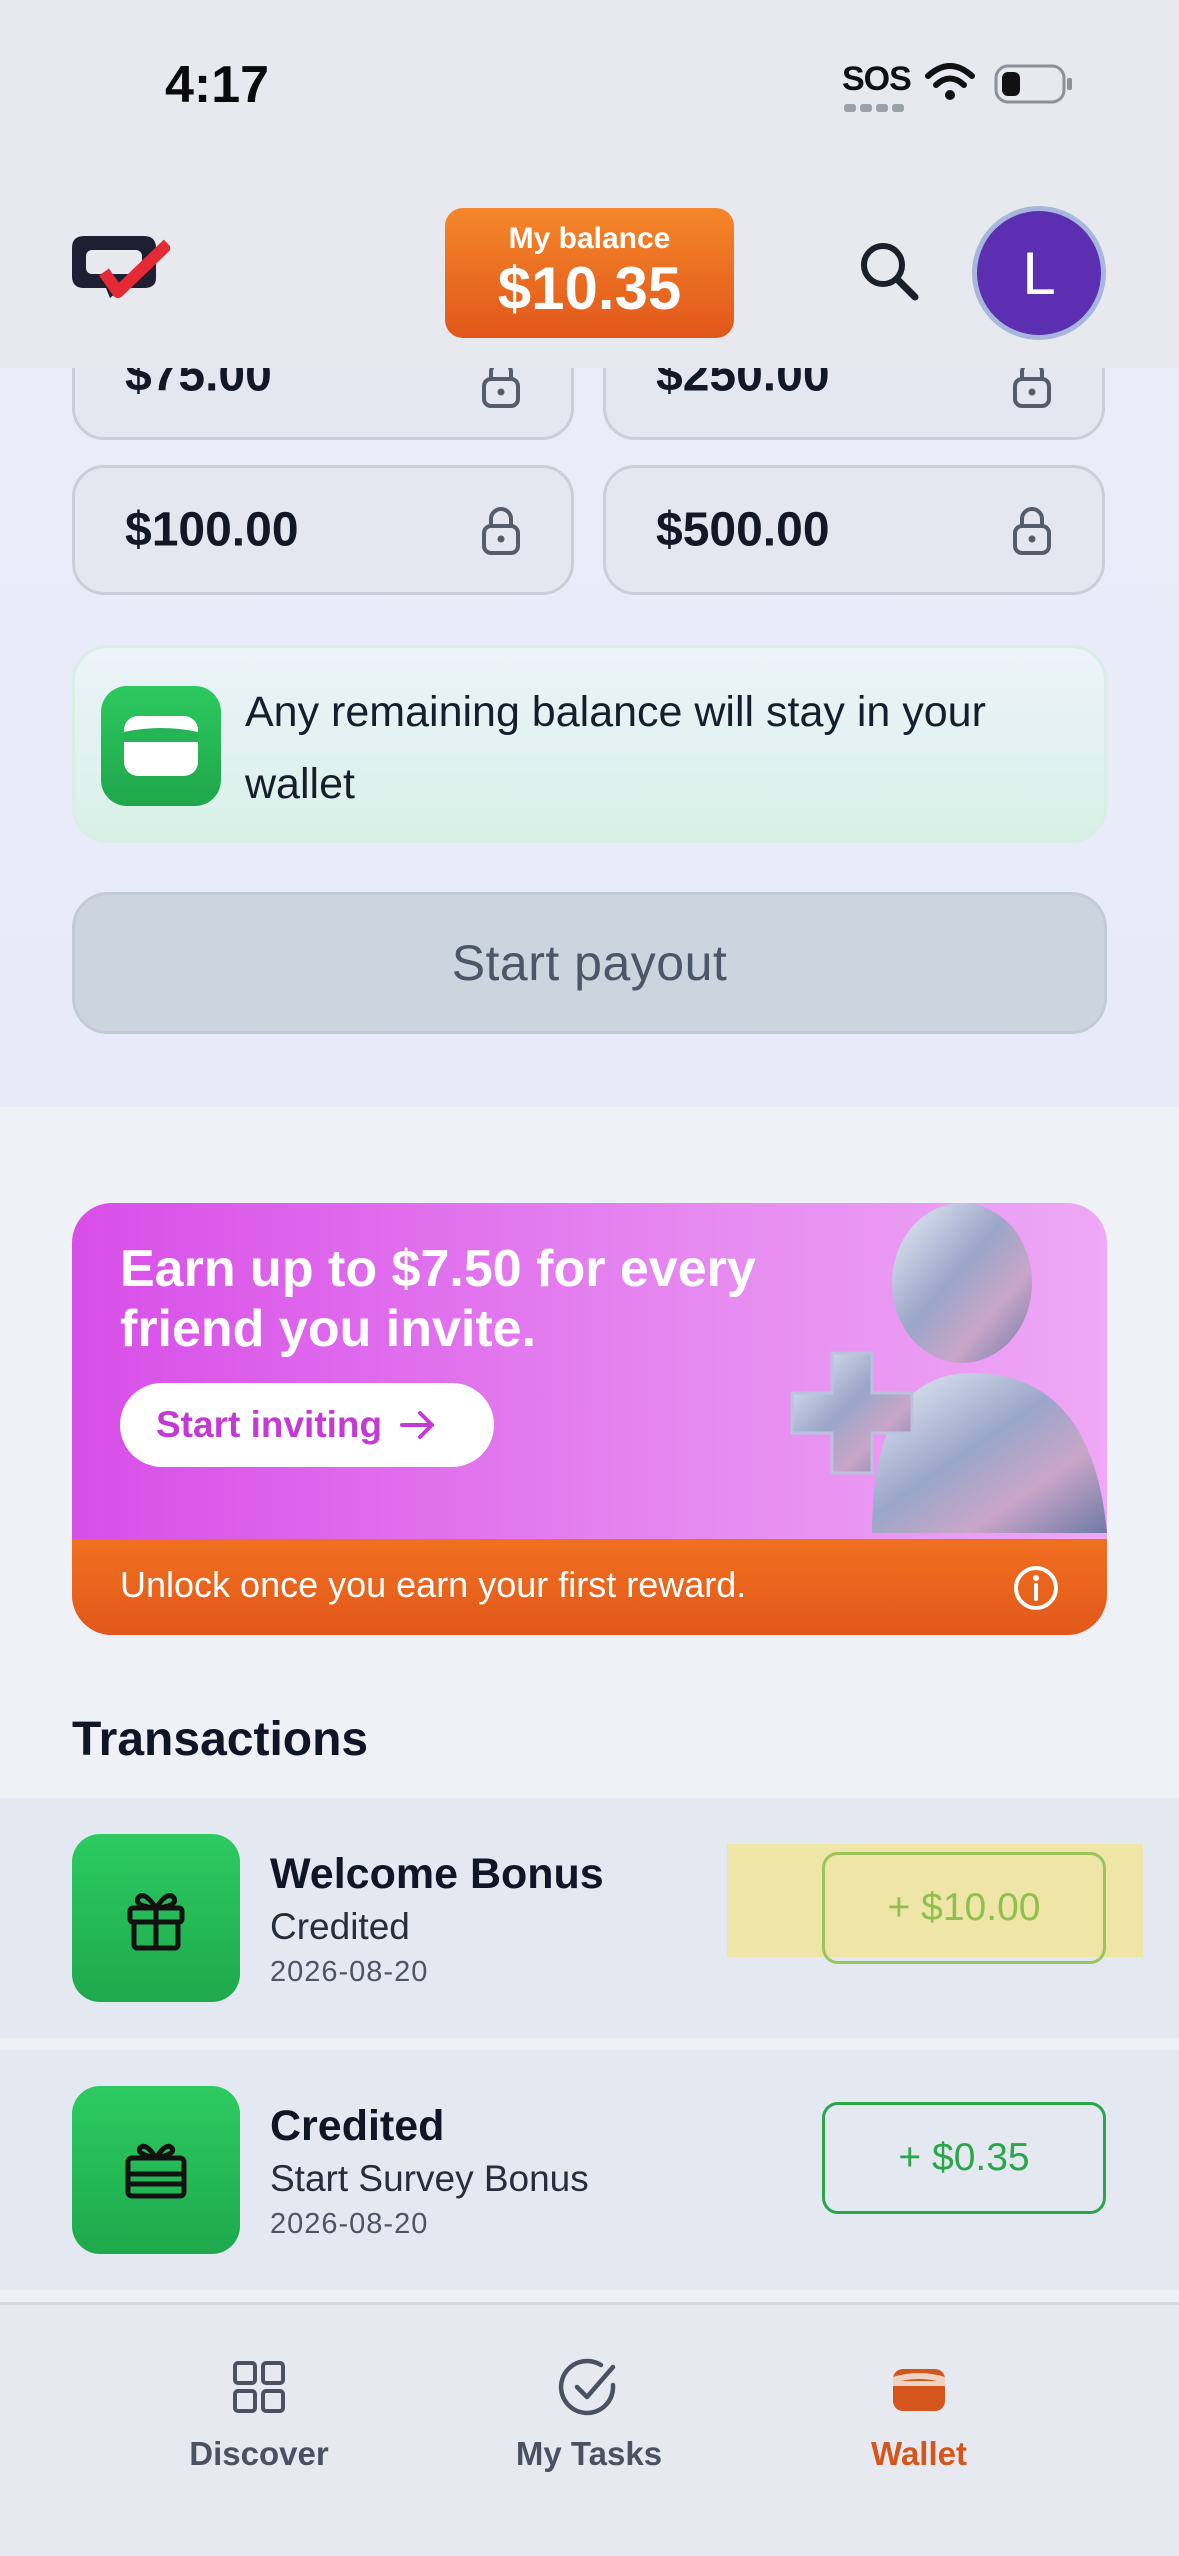  Describe the element at coordinates (417, 1425) in the screenshot. I see `arrow-right-icon` at that location.